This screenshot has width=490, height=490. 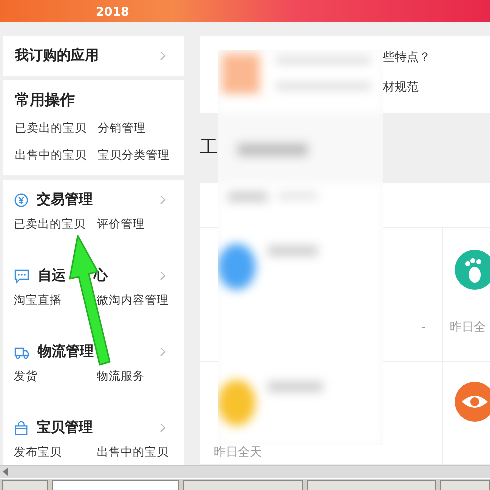 I want to click on banner-year: 2018, so click(x=113, y=12).